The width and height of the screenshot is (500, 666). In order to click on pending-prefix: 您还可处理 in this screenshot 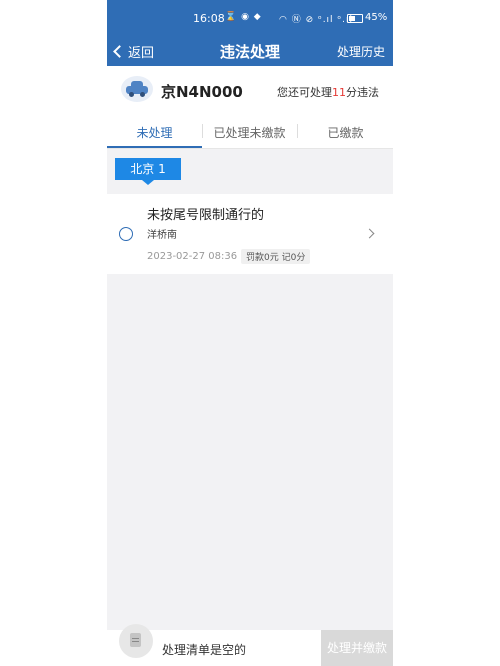, I will do `click(304, 92)`.